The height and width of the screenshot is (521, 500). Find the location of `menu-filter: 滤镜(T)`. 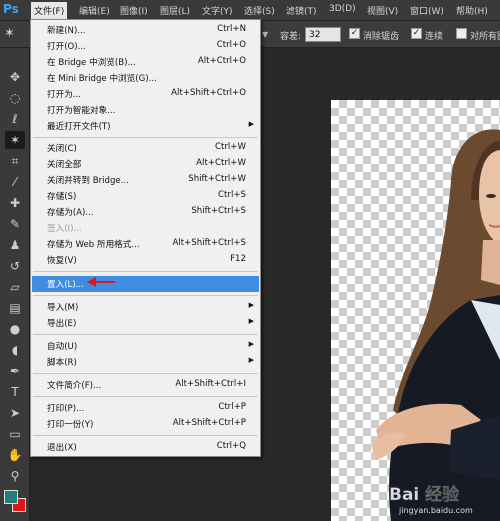

menu-filter: 滤镜(T) is located at coordinates (301, 10).